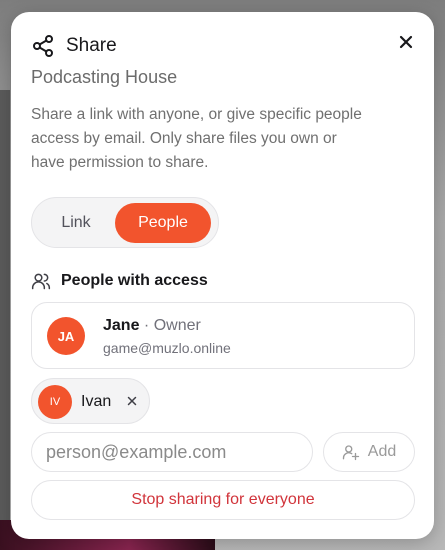  What do you see at coordinates (55, 402) in the screenshot?
I see `avatar: IV` at bounding box center [55, 402].